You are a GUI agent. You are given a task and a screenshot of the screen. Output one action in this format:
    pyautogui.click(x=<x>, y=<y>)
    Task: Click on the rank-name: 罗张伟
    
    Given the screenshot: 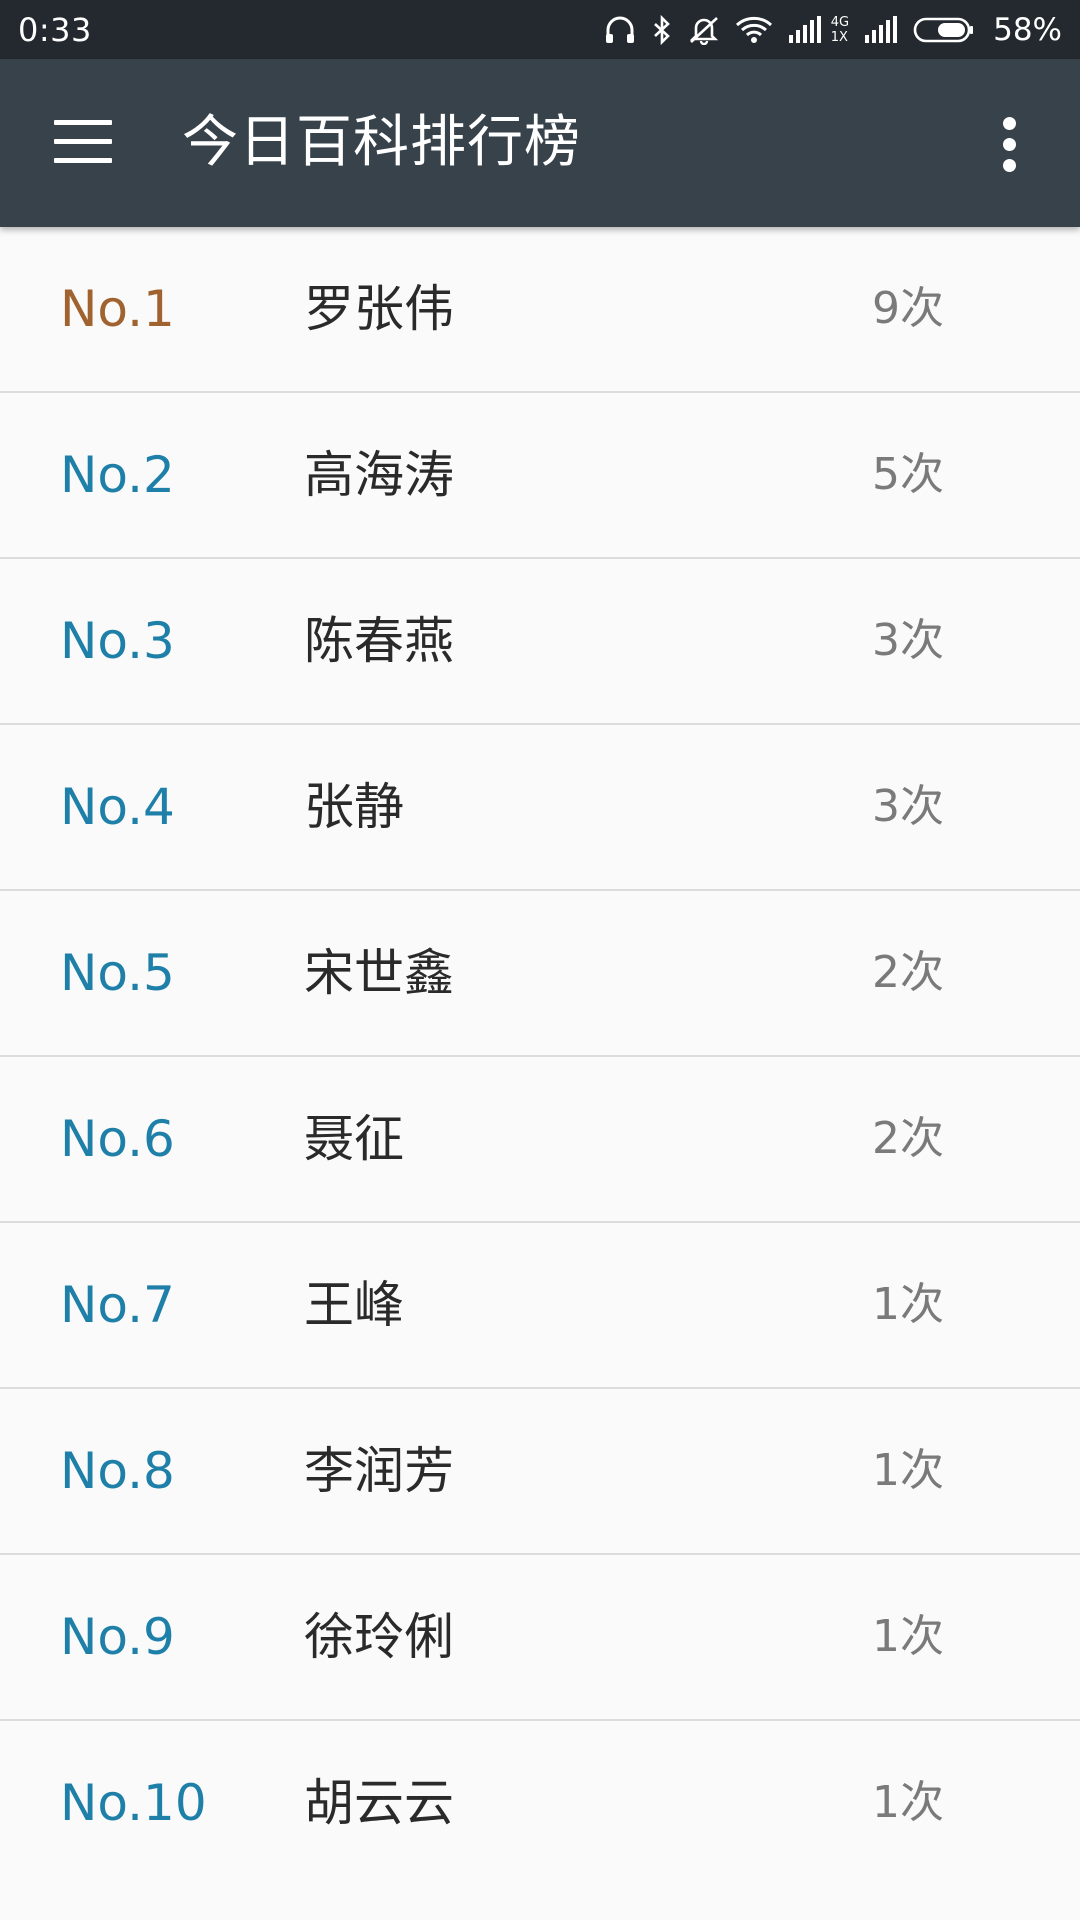 What is the action you would take?
    pyautogui.click(x=379, y=309)
    